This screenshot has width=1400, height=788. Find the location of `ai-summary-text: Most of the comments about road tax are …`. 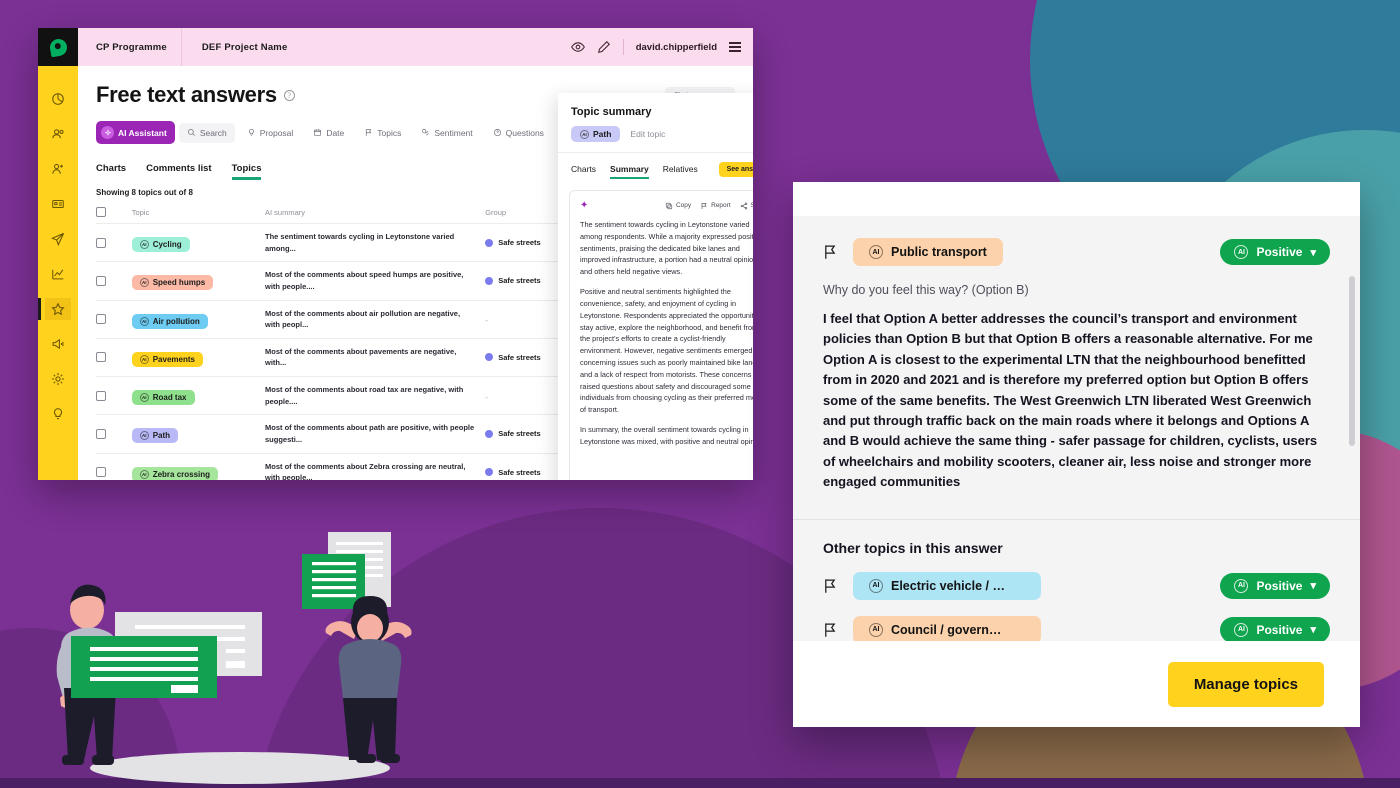

ai-summary-text: Most of the comments about road tax are … is located at coordinates (364, 395).